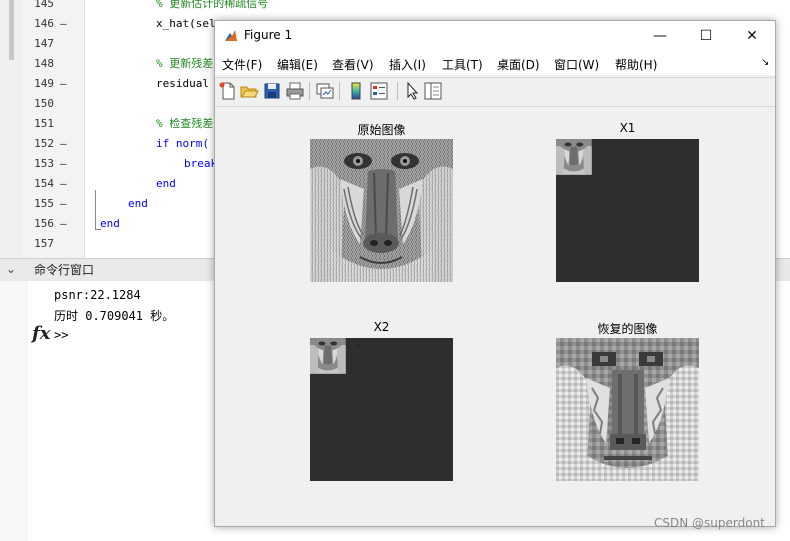 This screenshot has height=541, width=790. Describe the element at coordinates (381, 327) in the screenshot. I see `axes-title-x2: X2` at that location.